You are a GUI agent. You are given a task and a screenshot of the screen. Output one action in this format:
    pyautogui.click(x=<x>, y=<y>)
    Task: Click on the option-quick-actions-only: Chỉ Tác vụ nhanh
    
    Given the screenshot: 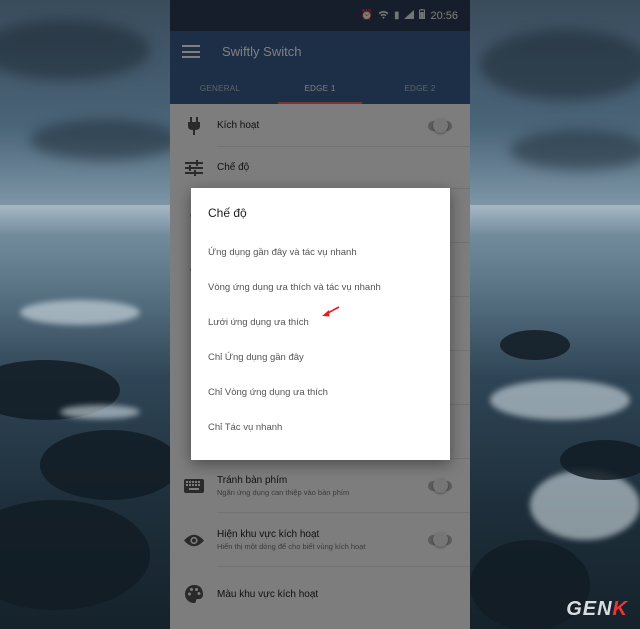 What is the action you would take?
    pyautogui.click(x=329, y=427)
    